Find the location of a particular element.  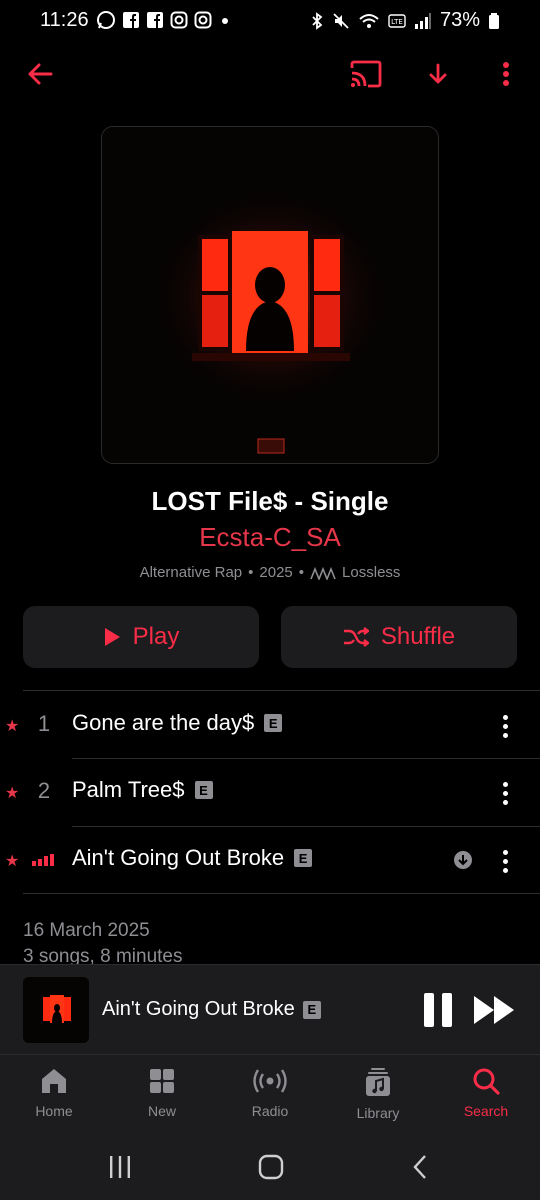

svg-text: LTE is located at coordinates (397, 22).